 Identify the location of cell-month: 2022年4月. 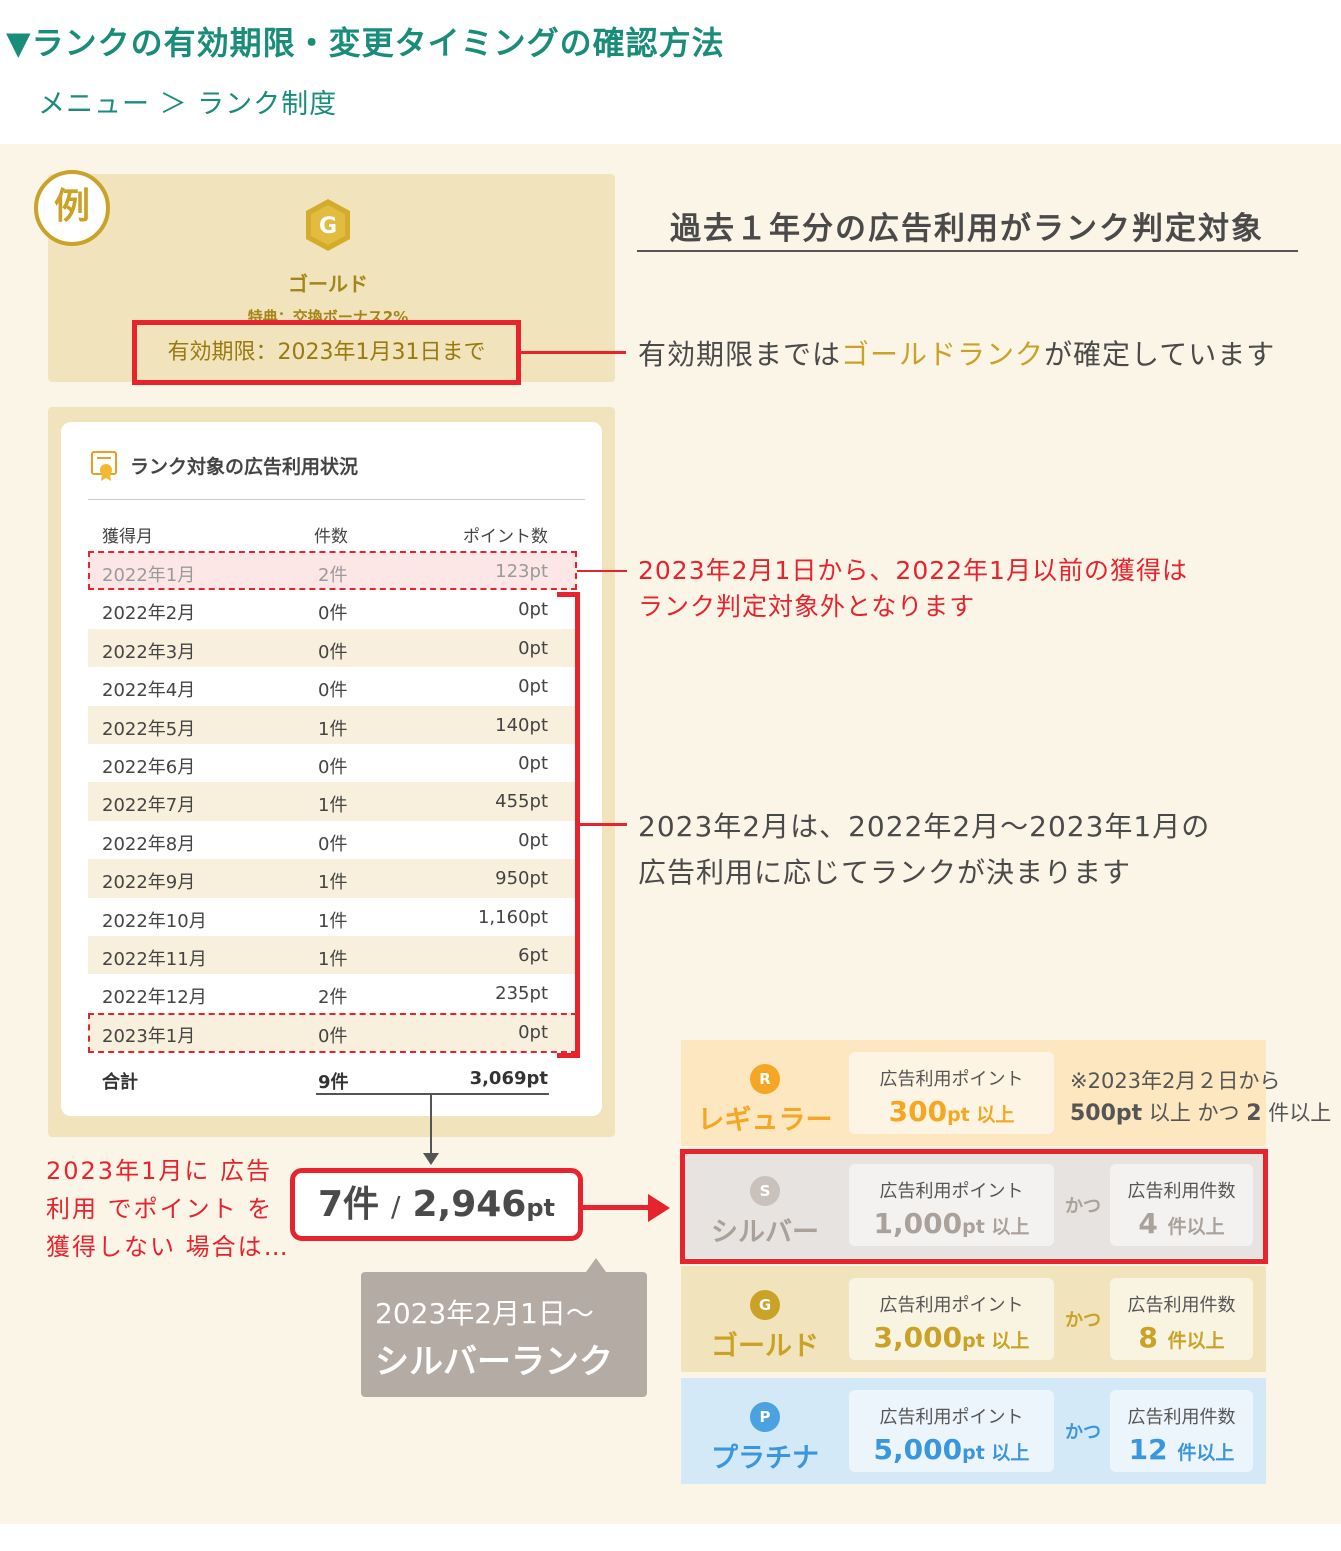
(149, 691).